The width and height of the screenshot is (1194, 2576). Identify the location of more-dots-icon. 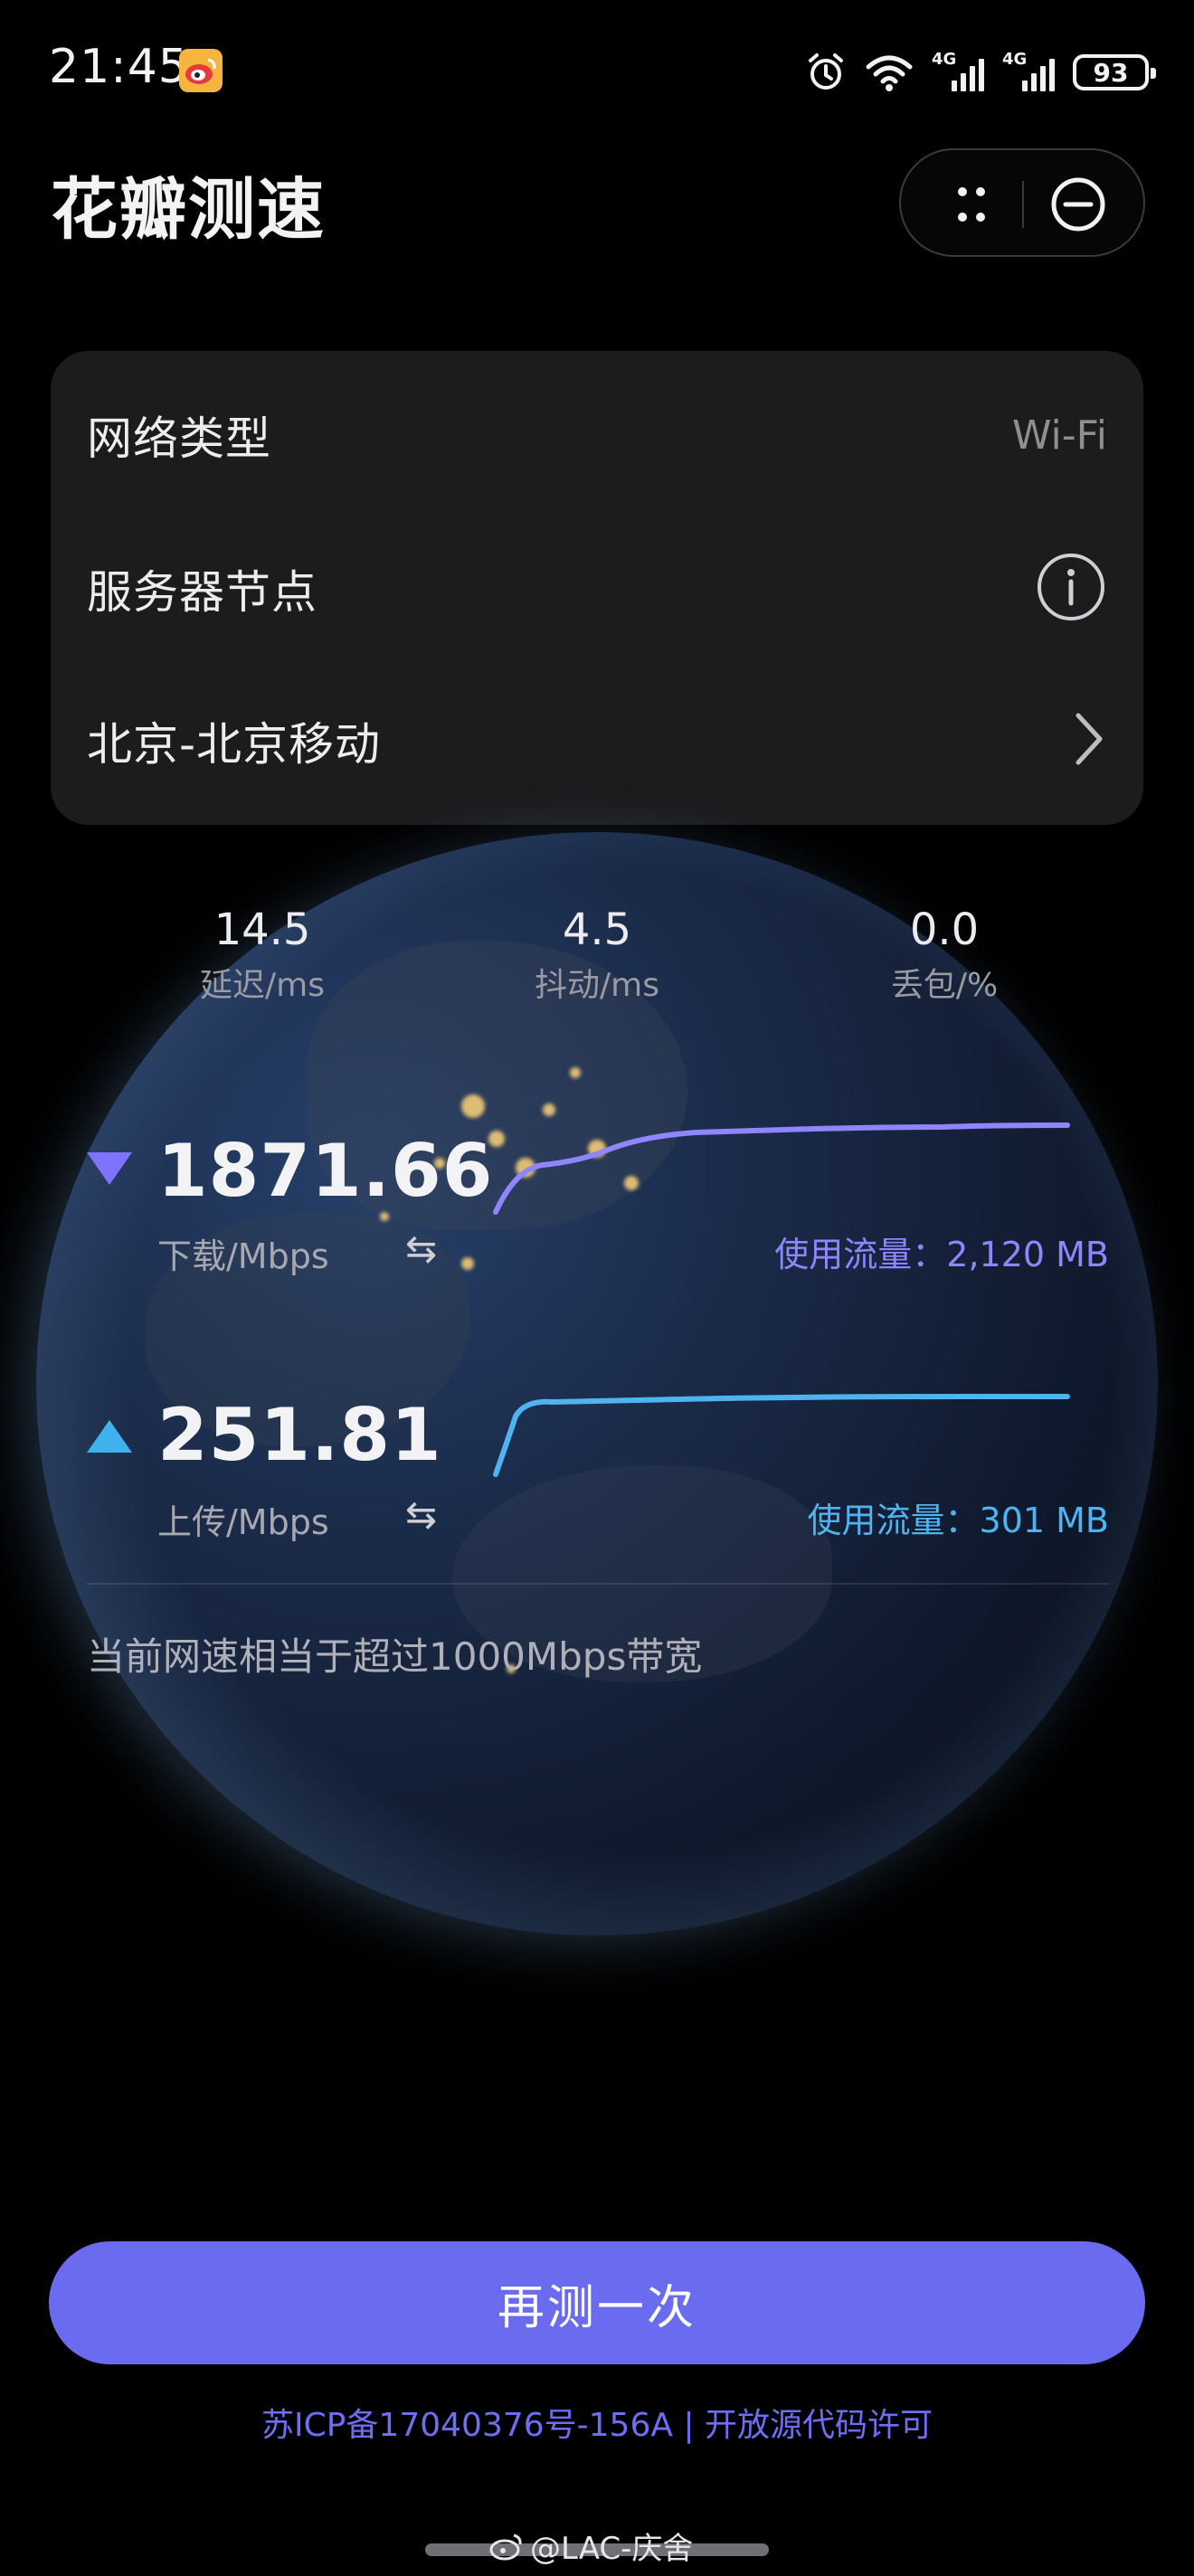
(971, 204).